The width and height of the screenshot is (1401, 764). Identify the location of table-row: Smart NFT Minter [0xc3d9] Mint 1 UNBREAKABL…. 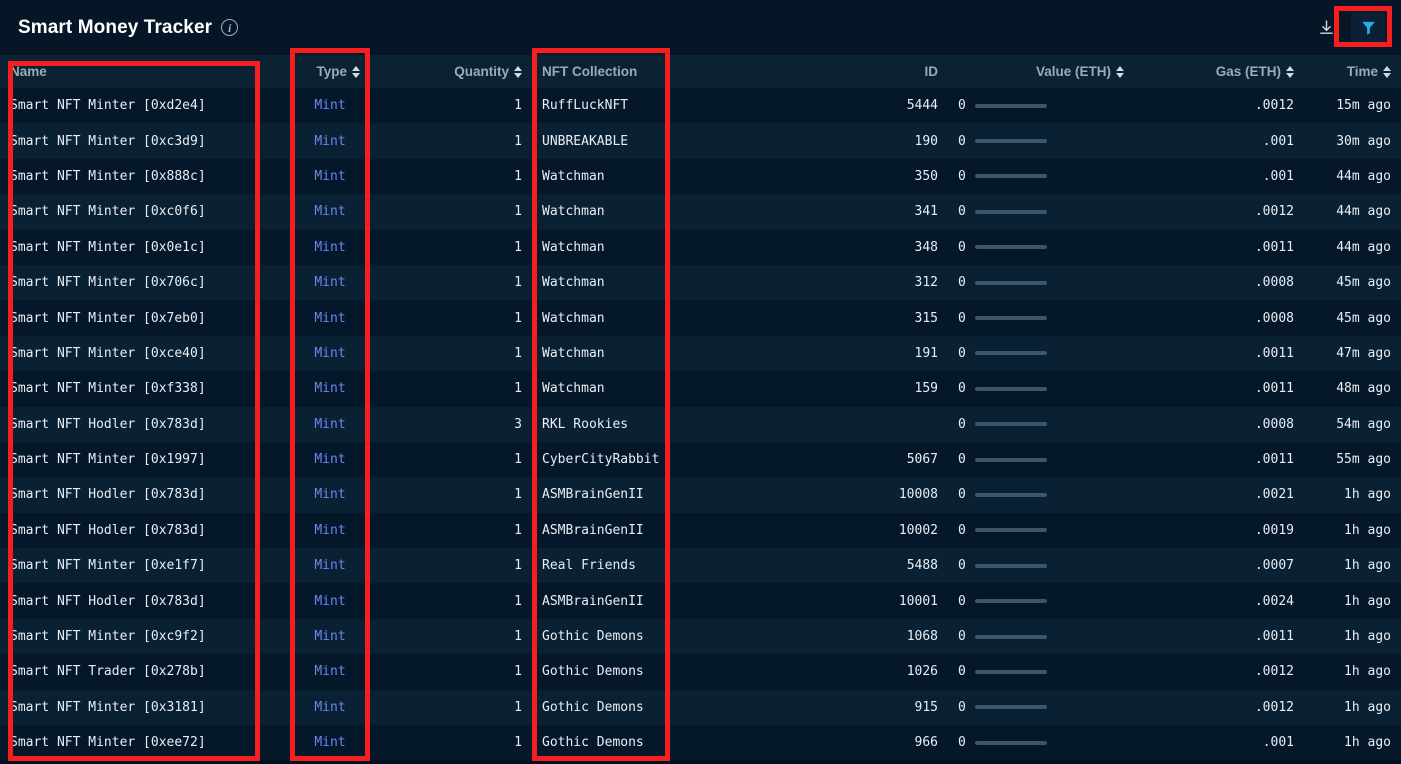
(700, 141).